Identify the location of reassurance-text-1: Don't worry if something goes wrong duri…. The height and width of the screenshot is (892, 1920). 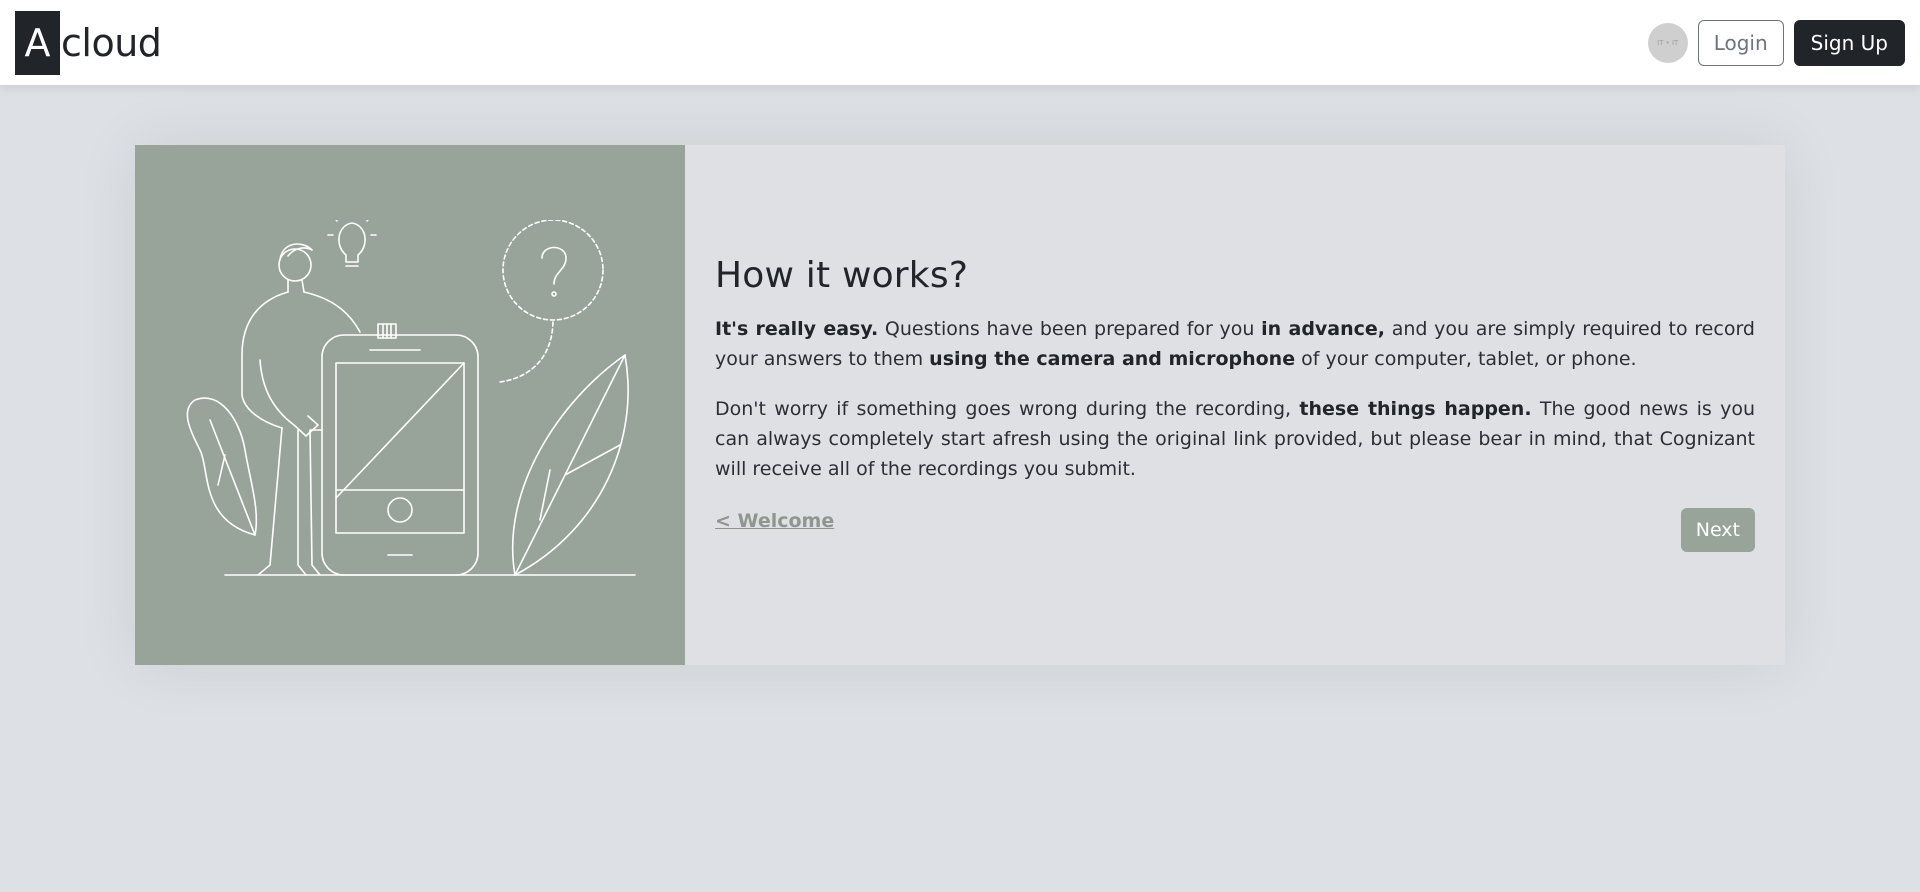
(1007, 409).